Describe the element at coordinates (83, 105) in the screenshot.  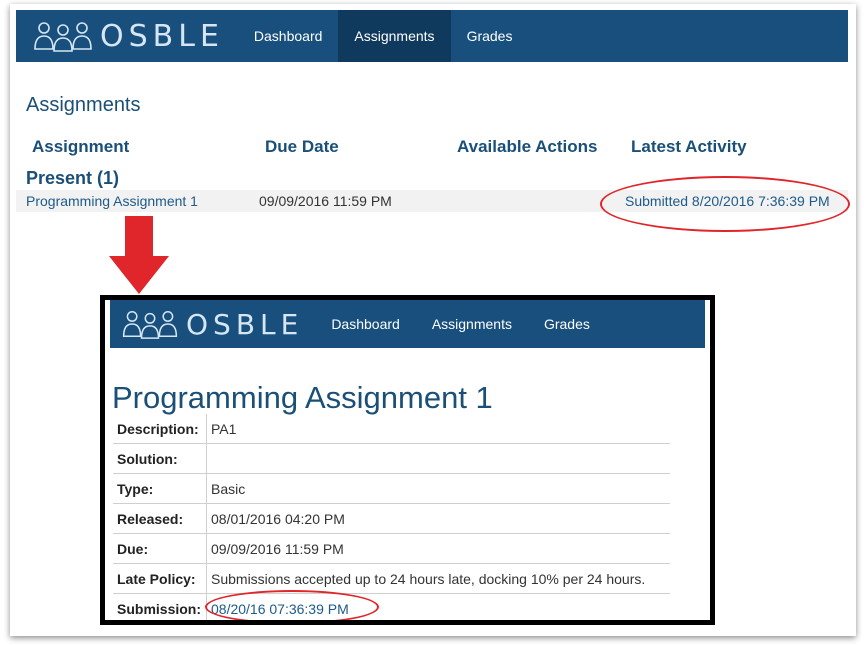
I see `page-title: Assignments` at that location.